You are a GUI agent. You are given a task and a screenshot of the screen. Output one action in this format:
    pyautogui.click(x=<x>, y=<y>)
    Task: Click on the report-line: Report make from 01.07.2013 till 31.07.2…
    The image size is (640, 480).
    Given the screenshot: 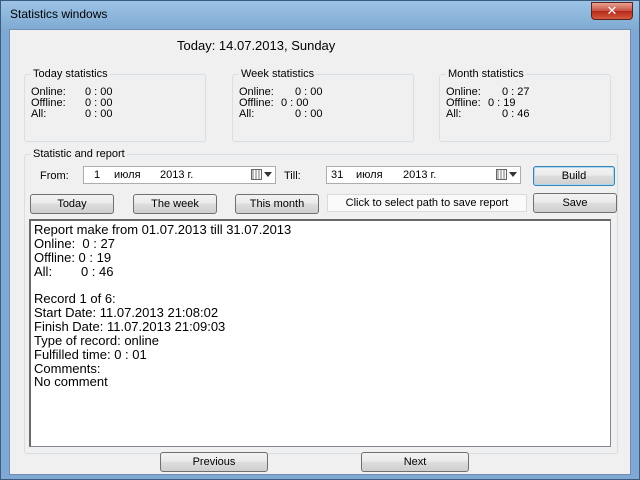 What is the action you would take?
    pyautogui.click(x=163, y=229)
    